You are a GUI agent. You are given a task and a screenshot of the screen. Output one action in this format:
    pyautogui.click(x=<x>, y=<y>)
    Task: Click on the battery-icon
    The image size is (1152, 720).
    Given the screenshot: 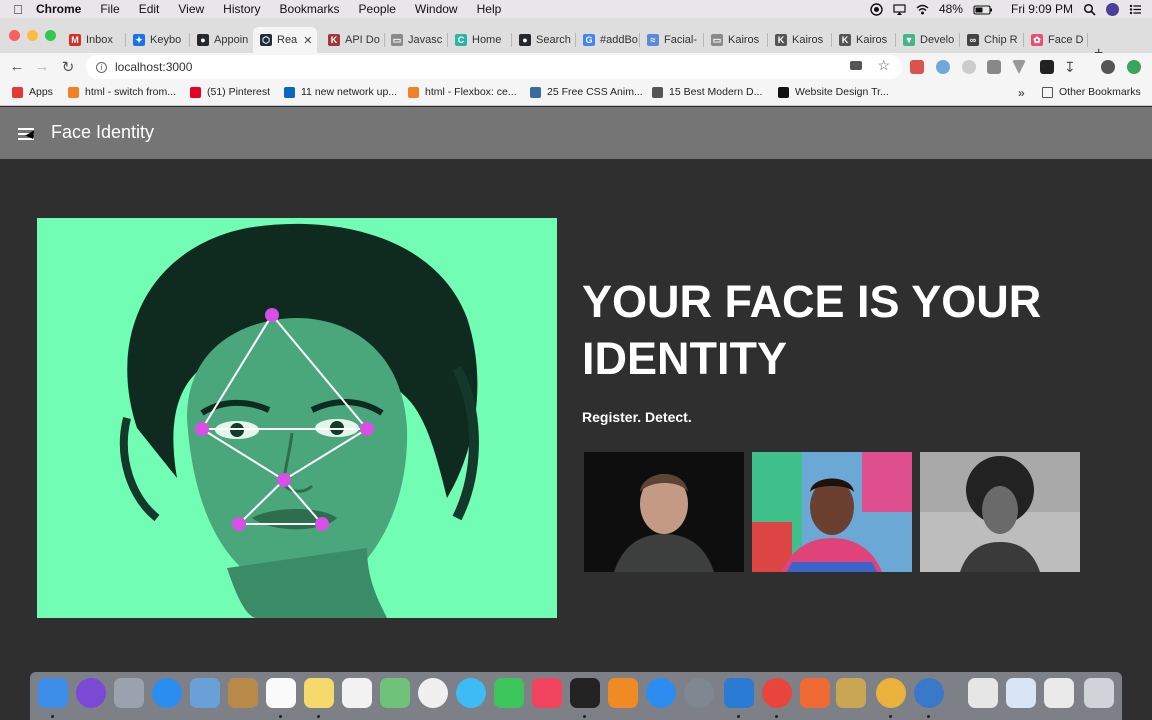 What is the action you would take?
    pyautogui.click(x=983, y=9)
    